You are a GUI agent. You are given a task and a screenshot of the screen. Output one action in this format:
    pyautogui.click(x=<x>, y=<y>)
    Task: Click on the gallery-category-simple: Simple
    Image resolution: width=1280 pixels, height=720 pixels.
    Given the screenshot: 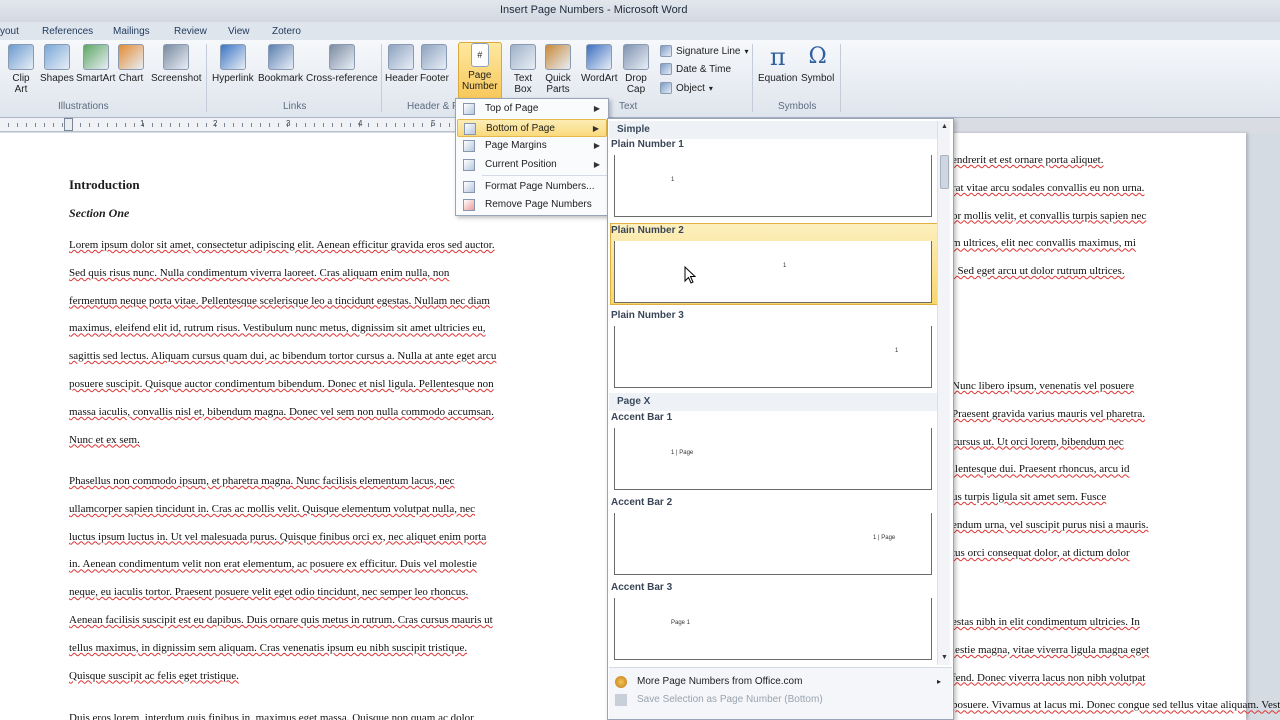 What is the action you would take?
    pyautogui.click(x=774, y=130)
    